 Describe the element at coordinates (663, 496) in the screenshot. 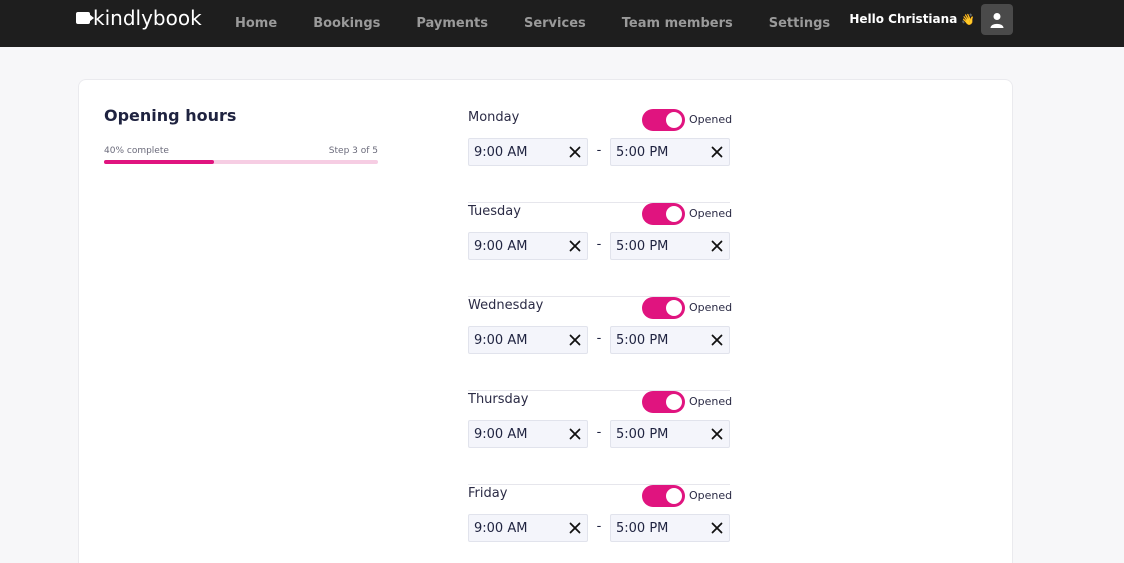

I see `opened-toggle-friday` at that location.